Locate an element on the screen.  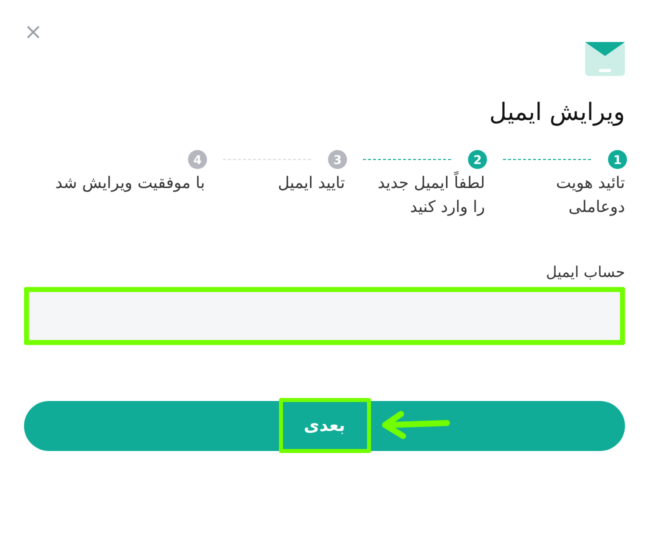
next-button: بعدی is located at coordinates (324, 426).